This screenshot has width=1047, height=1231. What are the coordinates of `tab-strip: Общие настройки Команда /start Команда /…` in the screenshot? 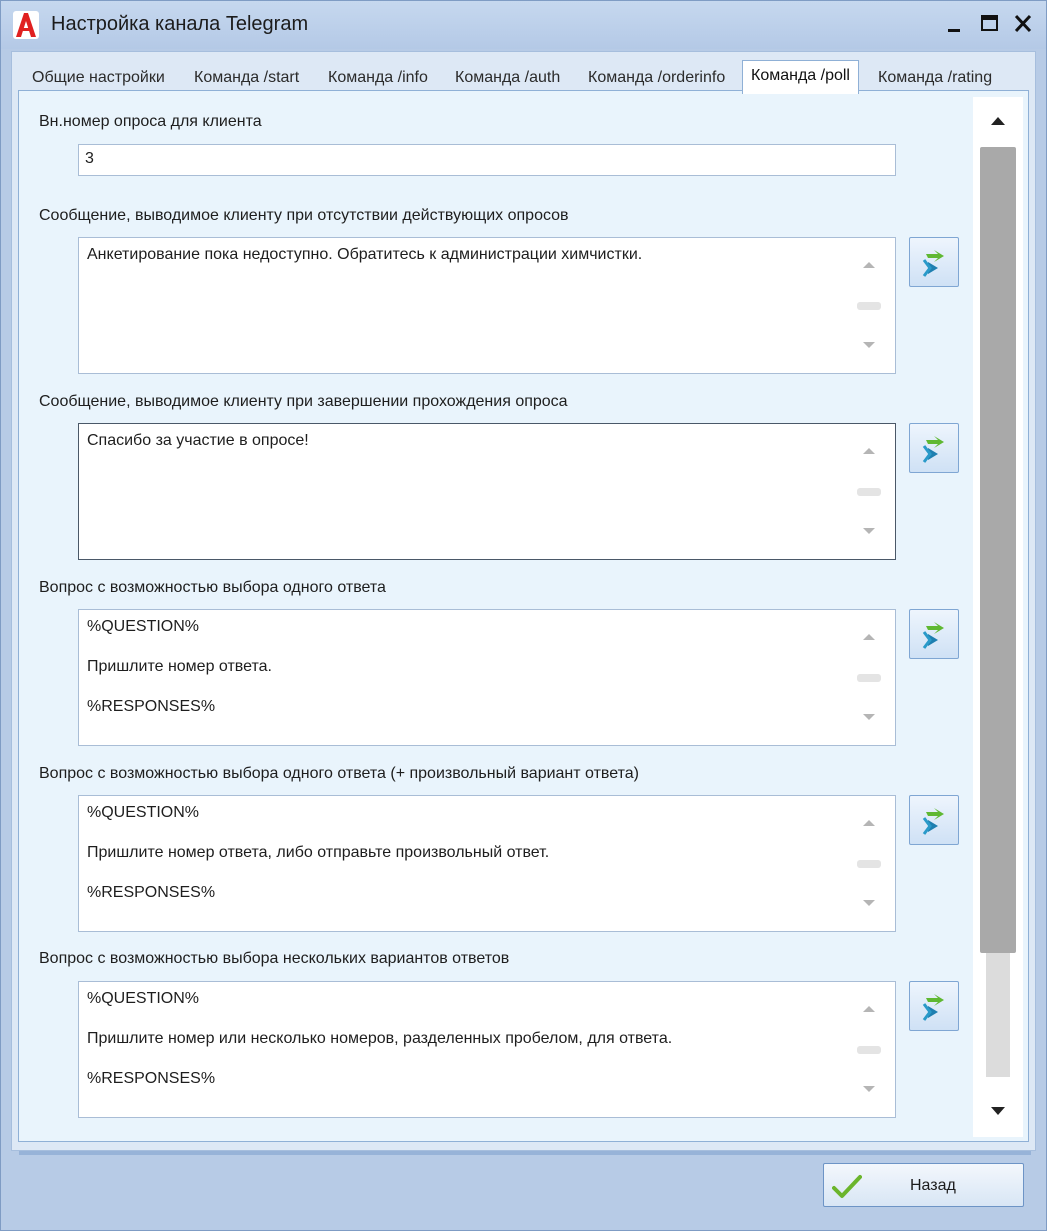 It's located at (524, 76).